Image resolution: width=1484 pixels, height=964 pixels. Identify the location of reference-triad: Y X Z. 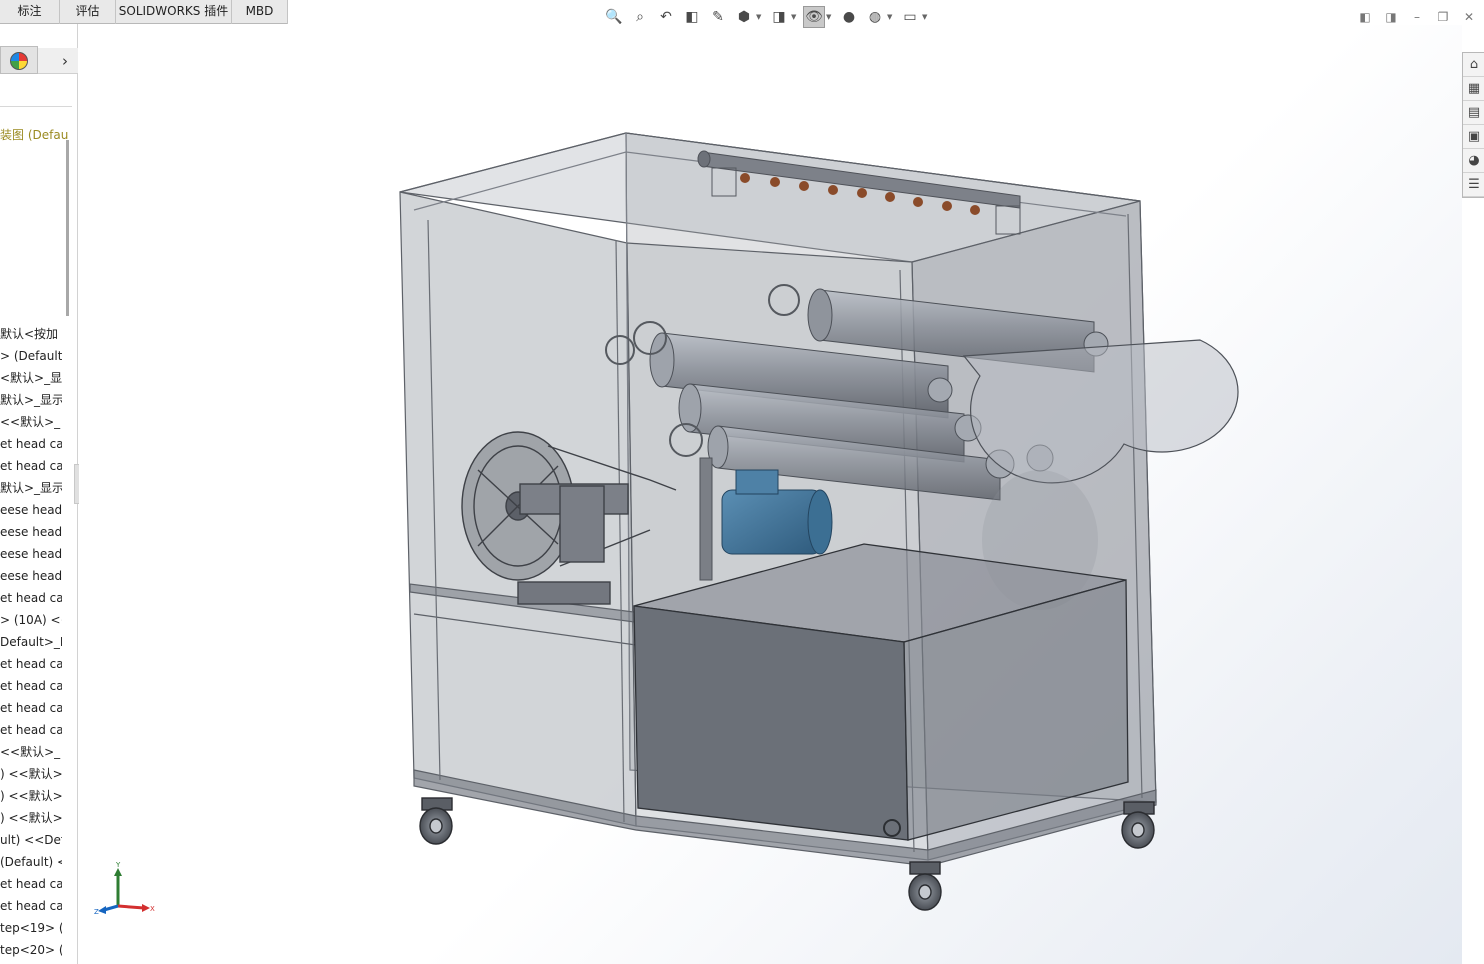
(124, 889).